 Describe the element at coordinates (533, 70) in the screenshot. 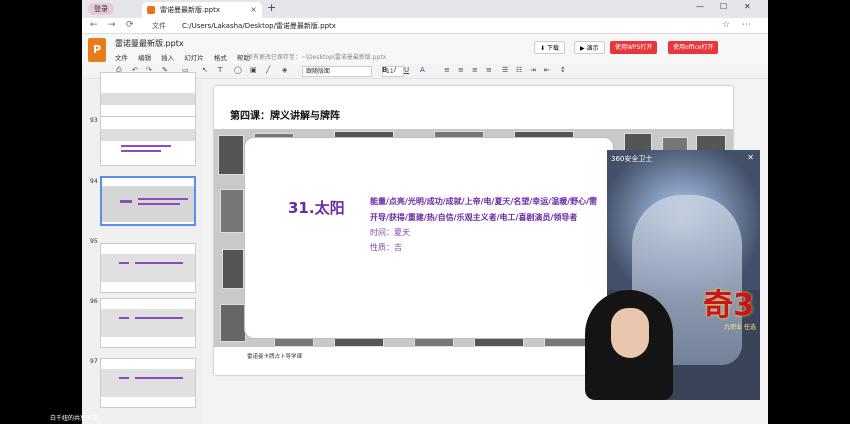

I see `indent-icon: ⇥` at that location.